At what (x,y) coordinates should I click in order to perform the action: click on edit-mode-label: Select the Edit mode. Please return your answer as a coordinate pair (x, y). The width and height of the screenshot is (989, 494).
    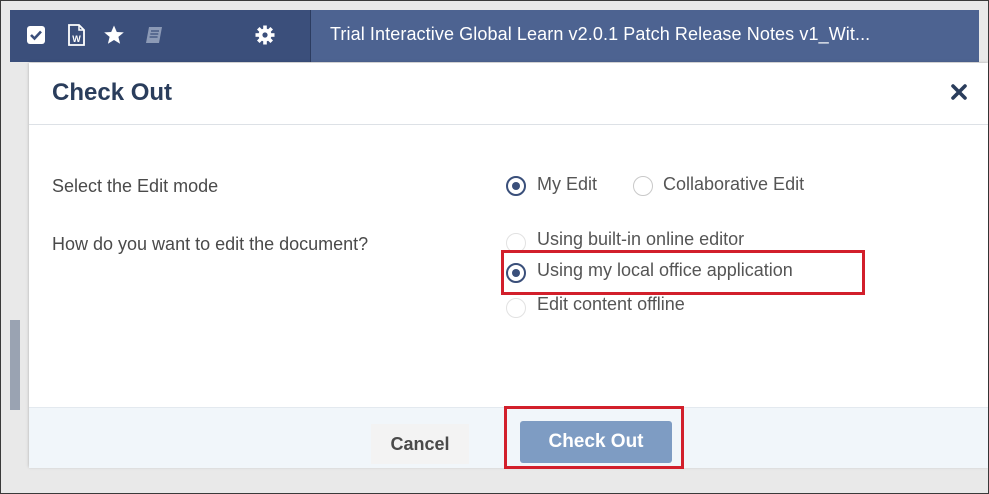
    Looking at the image, I should click on (135, 186).